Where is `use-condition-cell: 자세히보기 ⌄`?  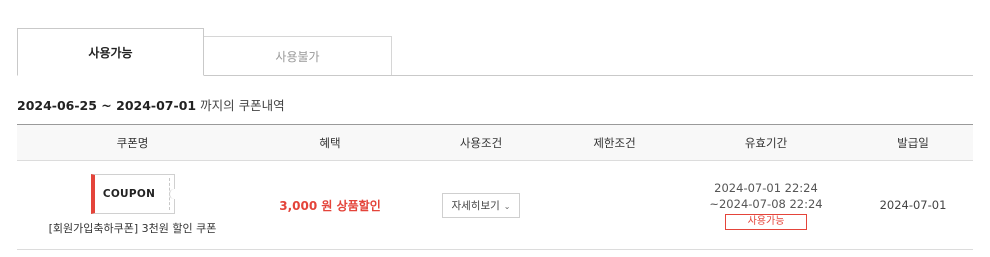
use-condition-cell: 자세히보기 ⌄ is located at coordinates (481, 205).